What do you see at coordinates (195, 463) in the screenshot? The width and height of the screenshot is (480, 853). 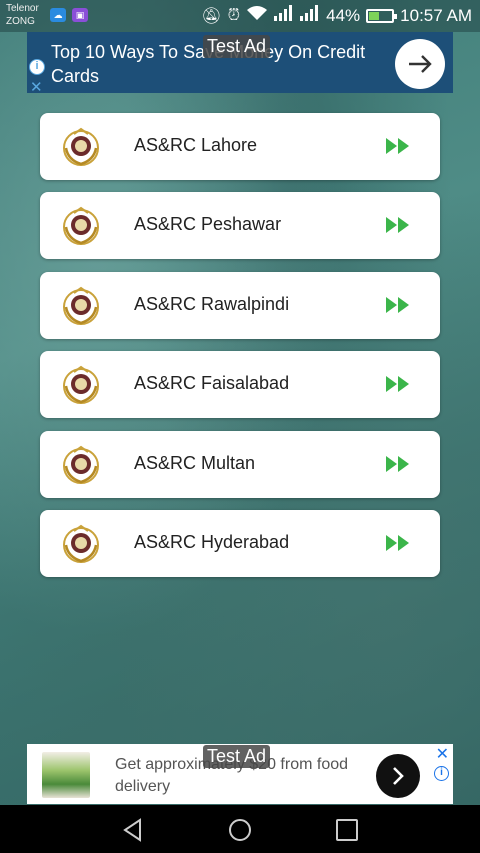 I see `list-item-label: AS&RC Multan` at bounding box center [195, 463].